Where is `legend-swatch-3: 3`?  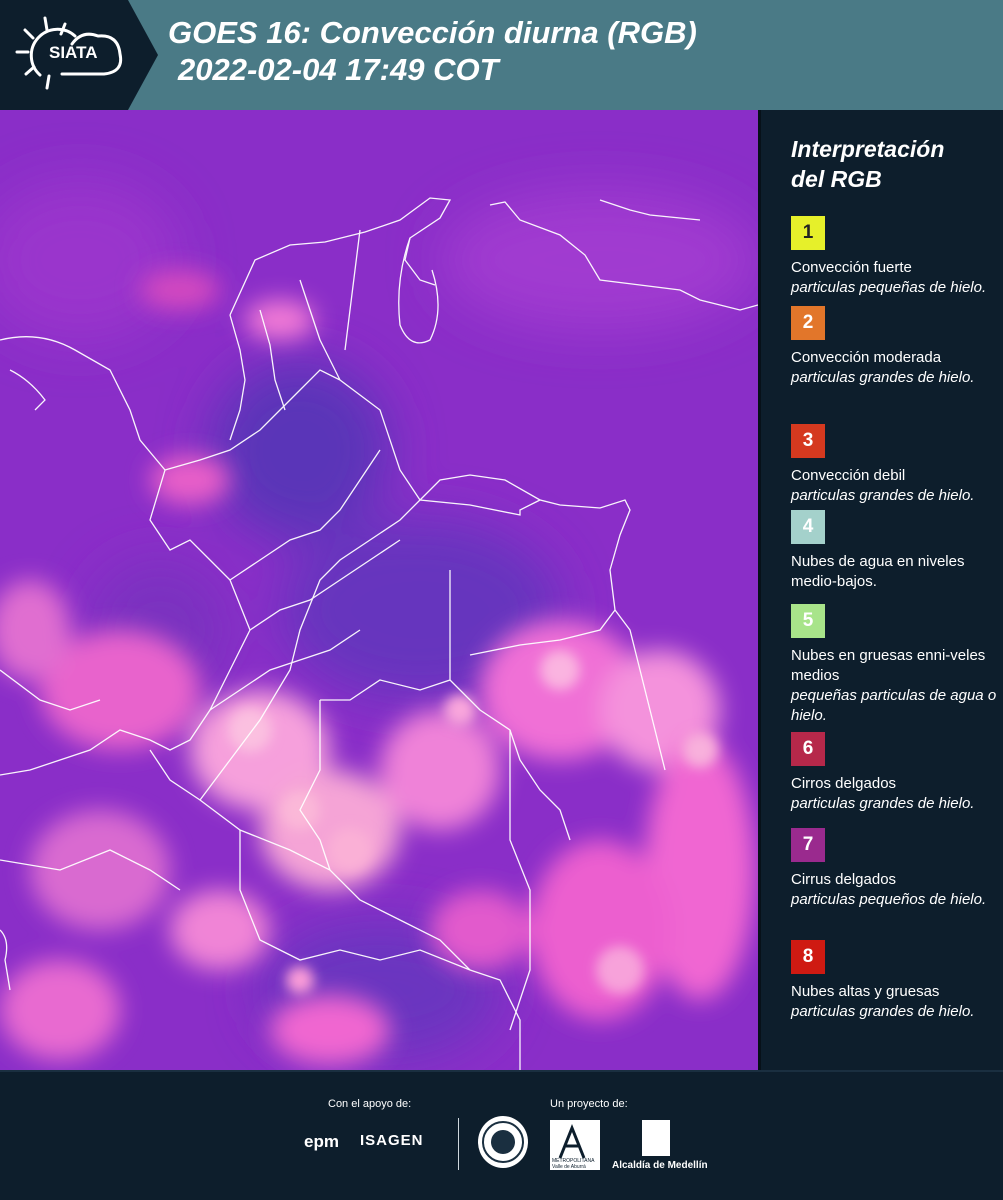 legend-swatch-3: 3 is located at coordinates (808, 441).